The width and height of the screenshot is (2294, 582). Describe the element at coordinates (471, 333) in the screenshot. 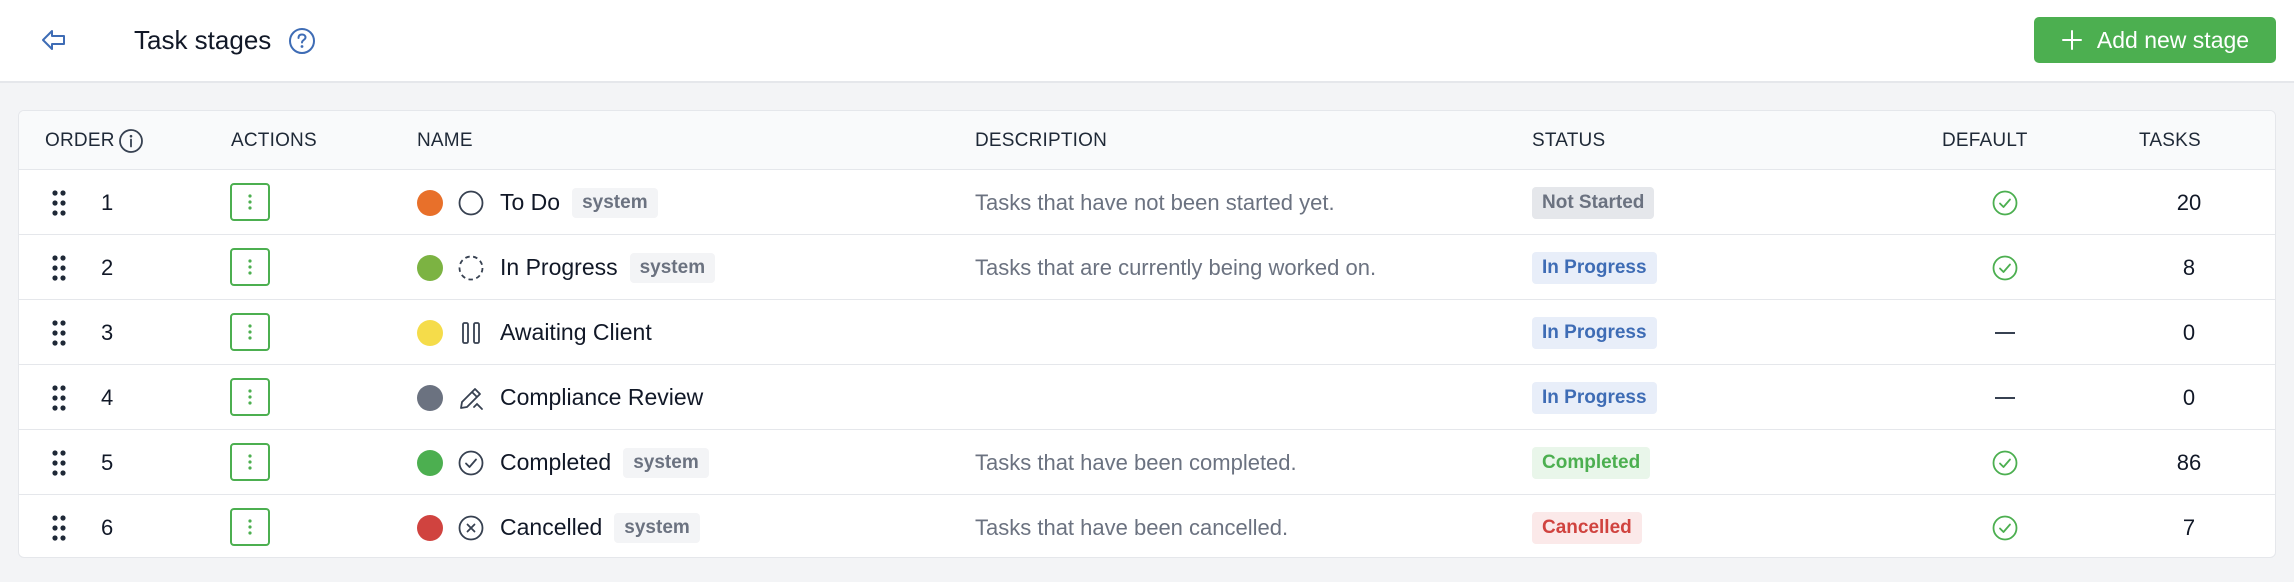

I see `pause-icon` at that location.